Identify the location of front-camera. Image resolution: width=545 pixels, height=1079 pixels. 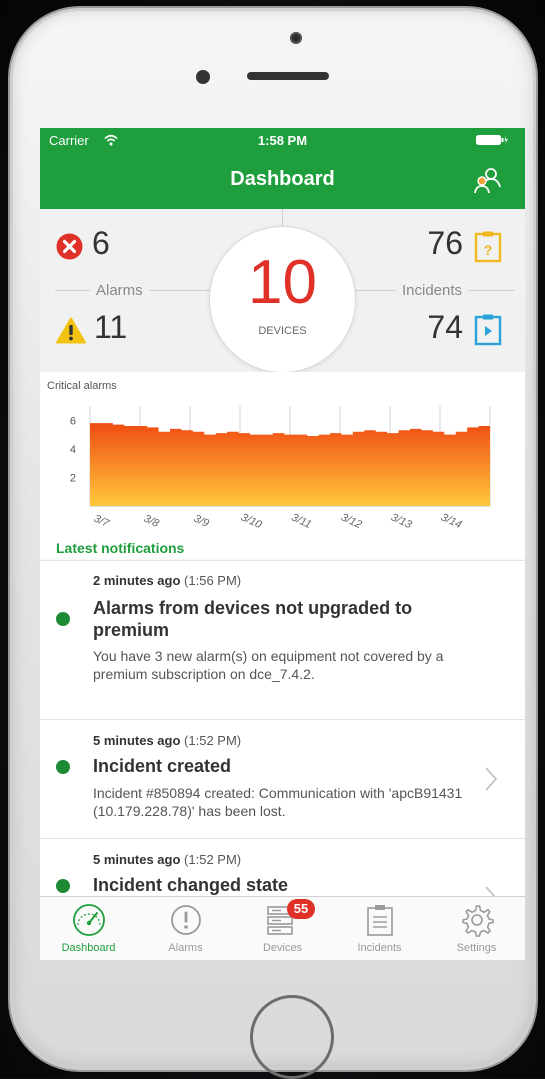
(296, 38).